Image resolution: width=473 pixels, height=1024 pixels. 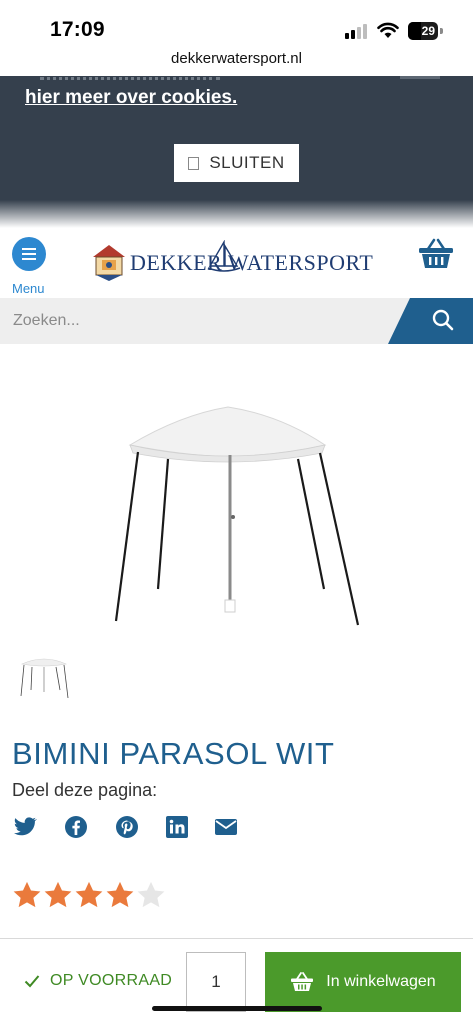 What do you see at coordinates (25, 827) in the screenshot?
I see `twitter-icon` at bounding box center [25, 827].